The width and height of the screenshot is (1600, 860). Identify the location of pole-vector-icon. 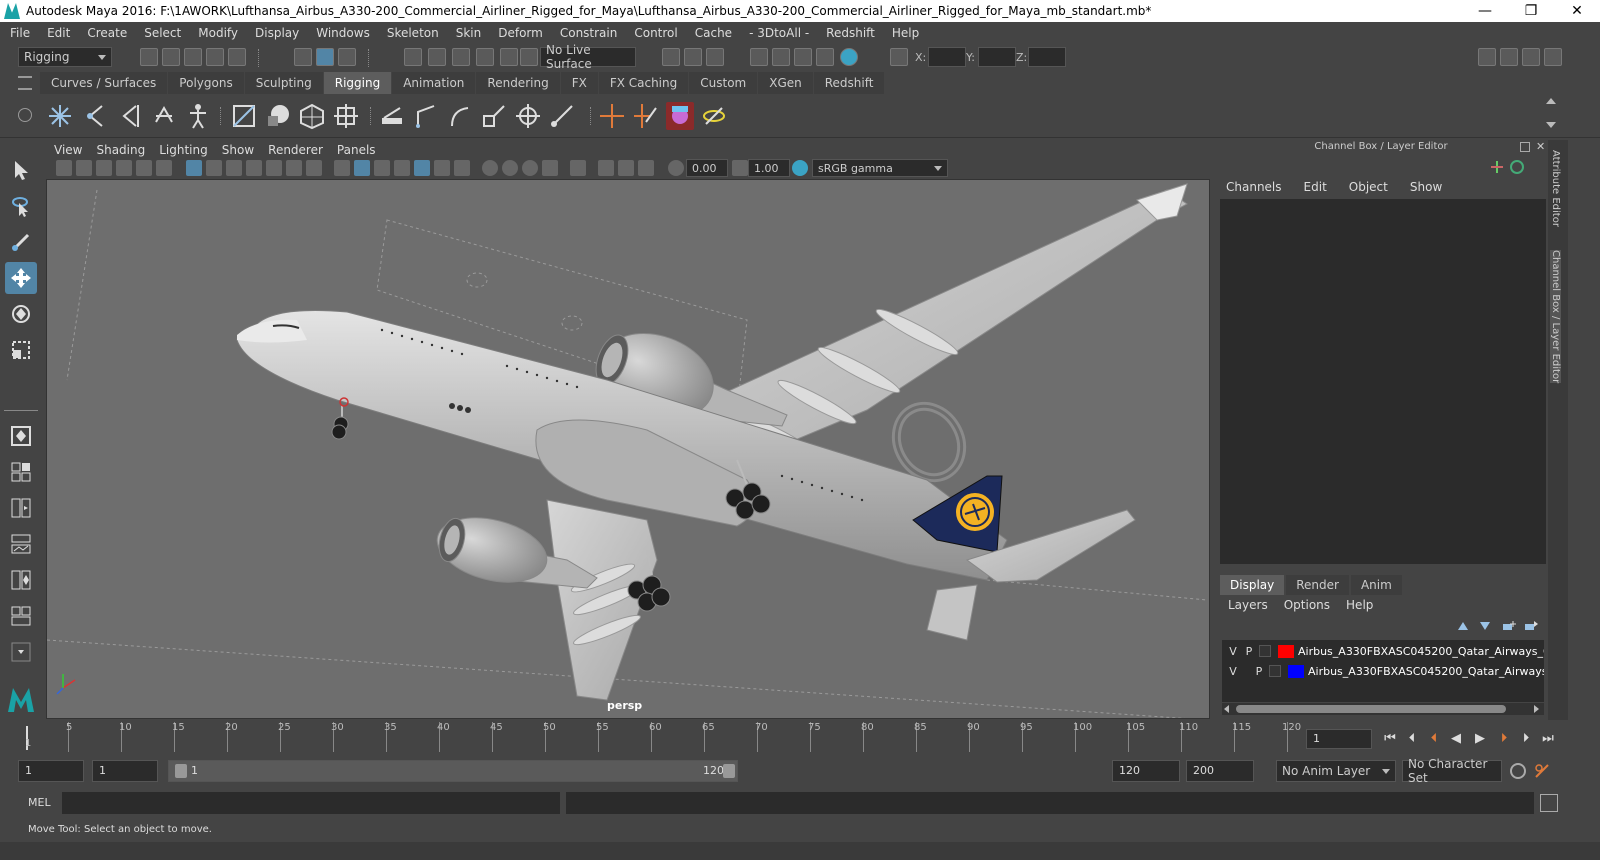
(646, 116).